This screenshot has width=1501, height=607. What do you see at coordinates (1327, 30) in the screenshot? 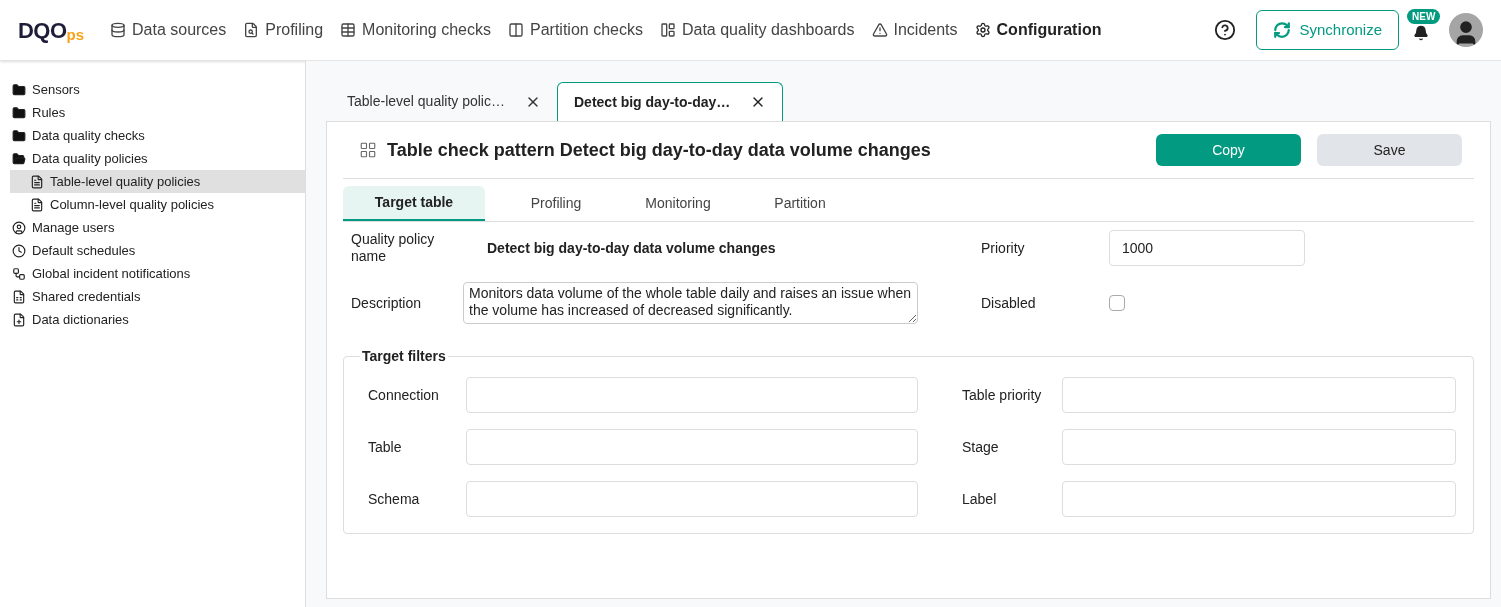
I see `synchronize-button: Synchronize` at bounding box center [1327, 30].